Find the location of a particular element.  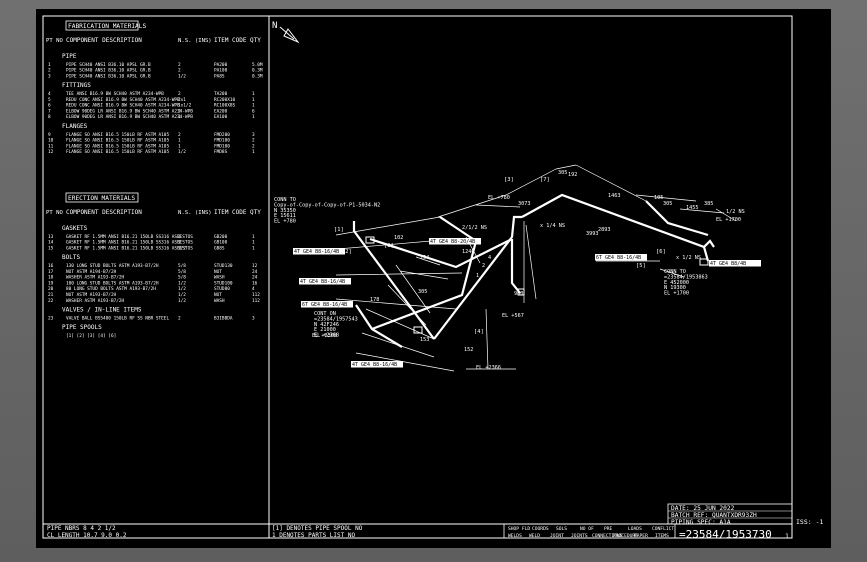

quantity: 3 is located at coordinates (253, 135).